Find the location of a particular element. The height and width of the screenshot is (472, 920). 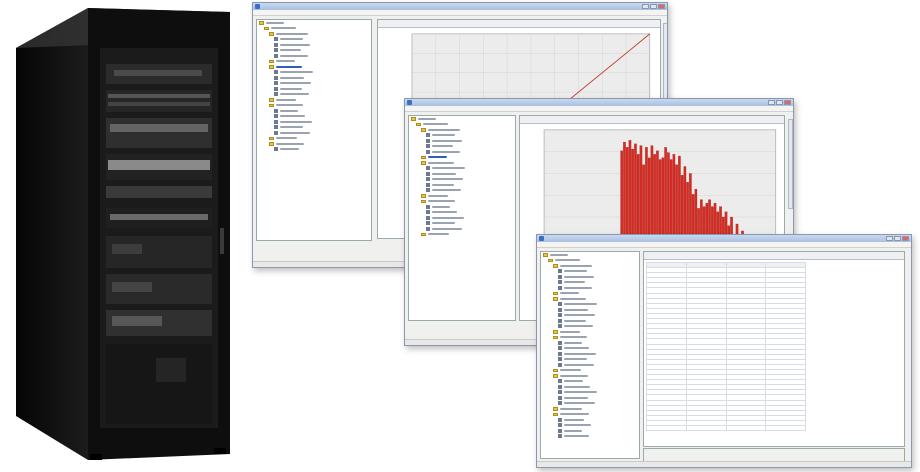

filter-controls is located at coordinates (774, 455).